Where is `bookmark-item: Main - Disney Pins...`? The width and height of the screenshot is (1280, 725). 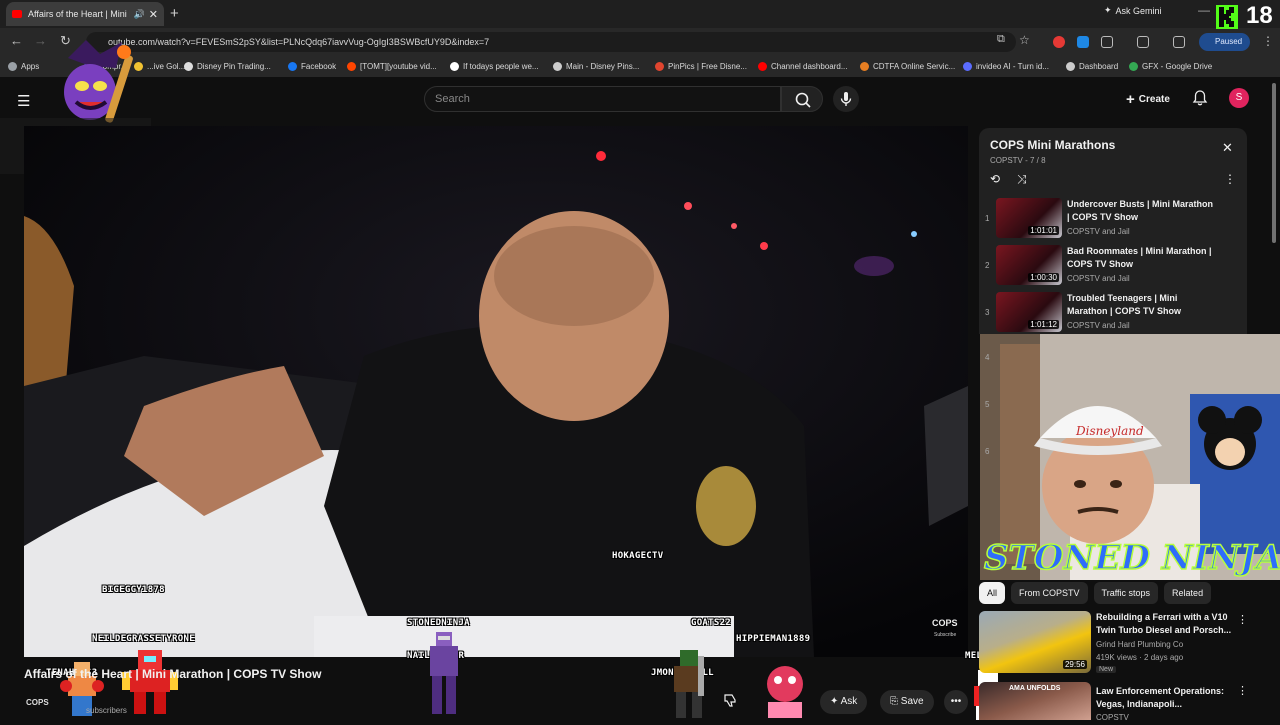
bookmark-item: Main - Disney Pins... is located at coordinates (596, 66).